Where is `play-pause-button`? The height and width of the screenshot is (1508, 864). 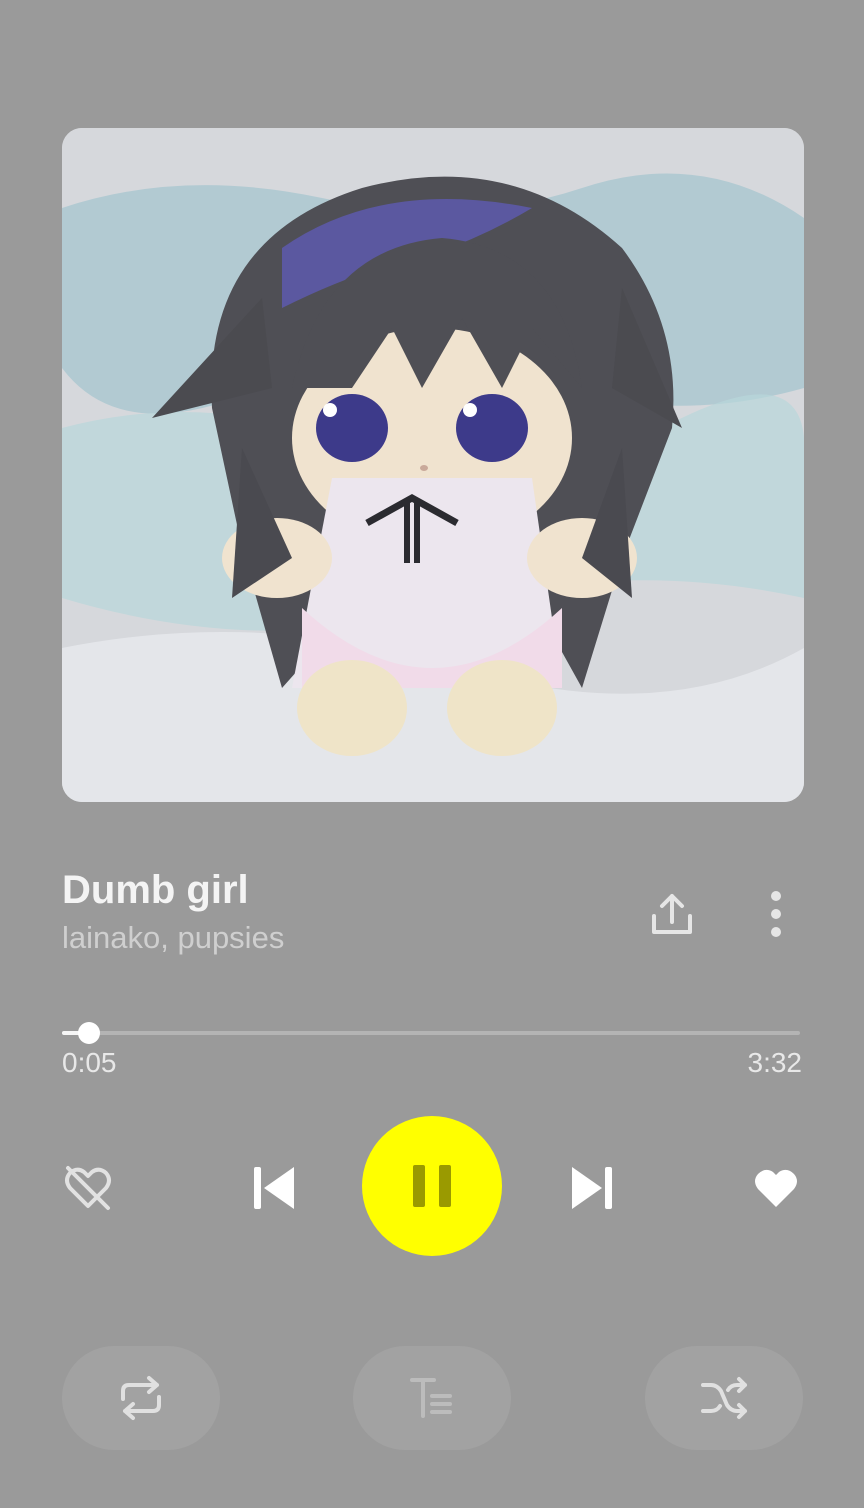 play-pause-button is located at coordinates (432, 1186).